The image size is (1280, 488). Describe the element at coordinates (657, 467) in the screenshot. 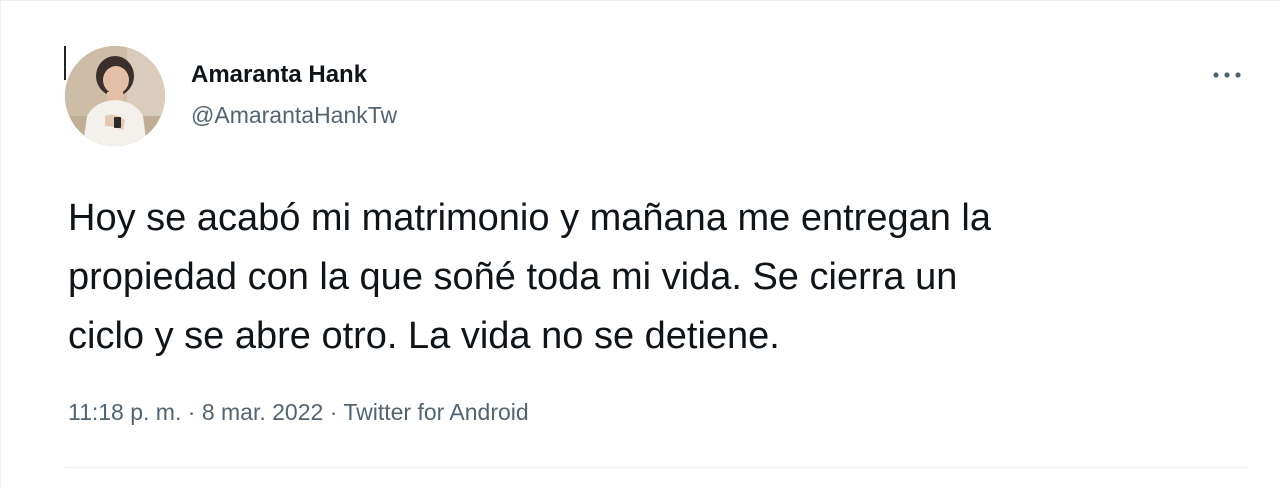

I see `divider` at that location.